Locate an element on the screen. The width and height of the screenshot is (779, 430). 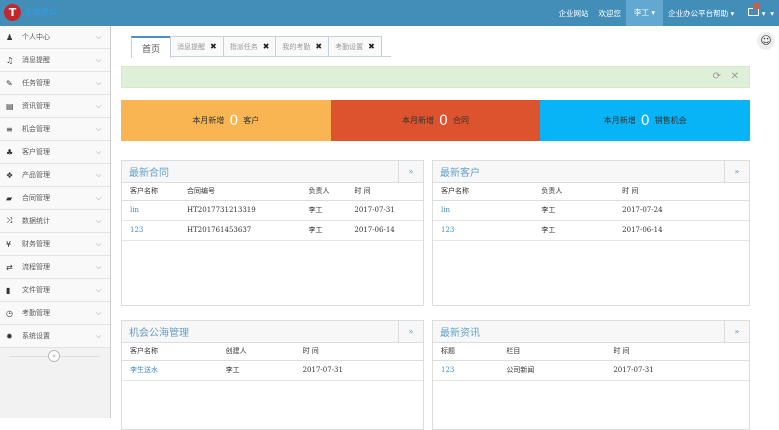
sidebar-item: ✹系统设置⌵ is located at coordinates (55, 336).